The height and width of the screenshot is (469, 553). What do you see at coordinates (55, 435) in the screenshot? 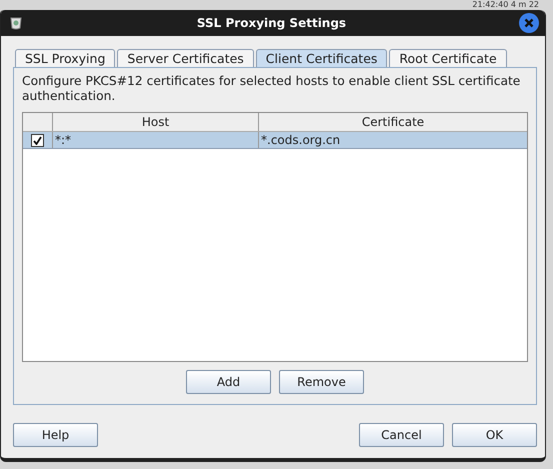
I see `help-button: Help` at bounding box center [55, 435].